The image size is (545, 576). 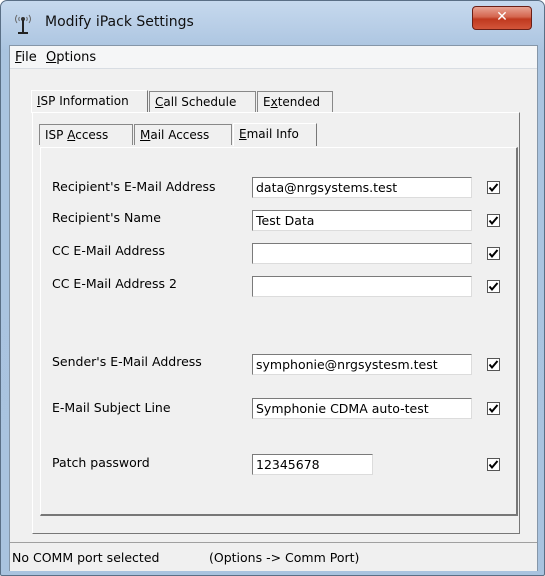 What do you see at coordinates (362, 253) in the screenshot?
I see `cc-email-field` at bounding box center [362, 253].